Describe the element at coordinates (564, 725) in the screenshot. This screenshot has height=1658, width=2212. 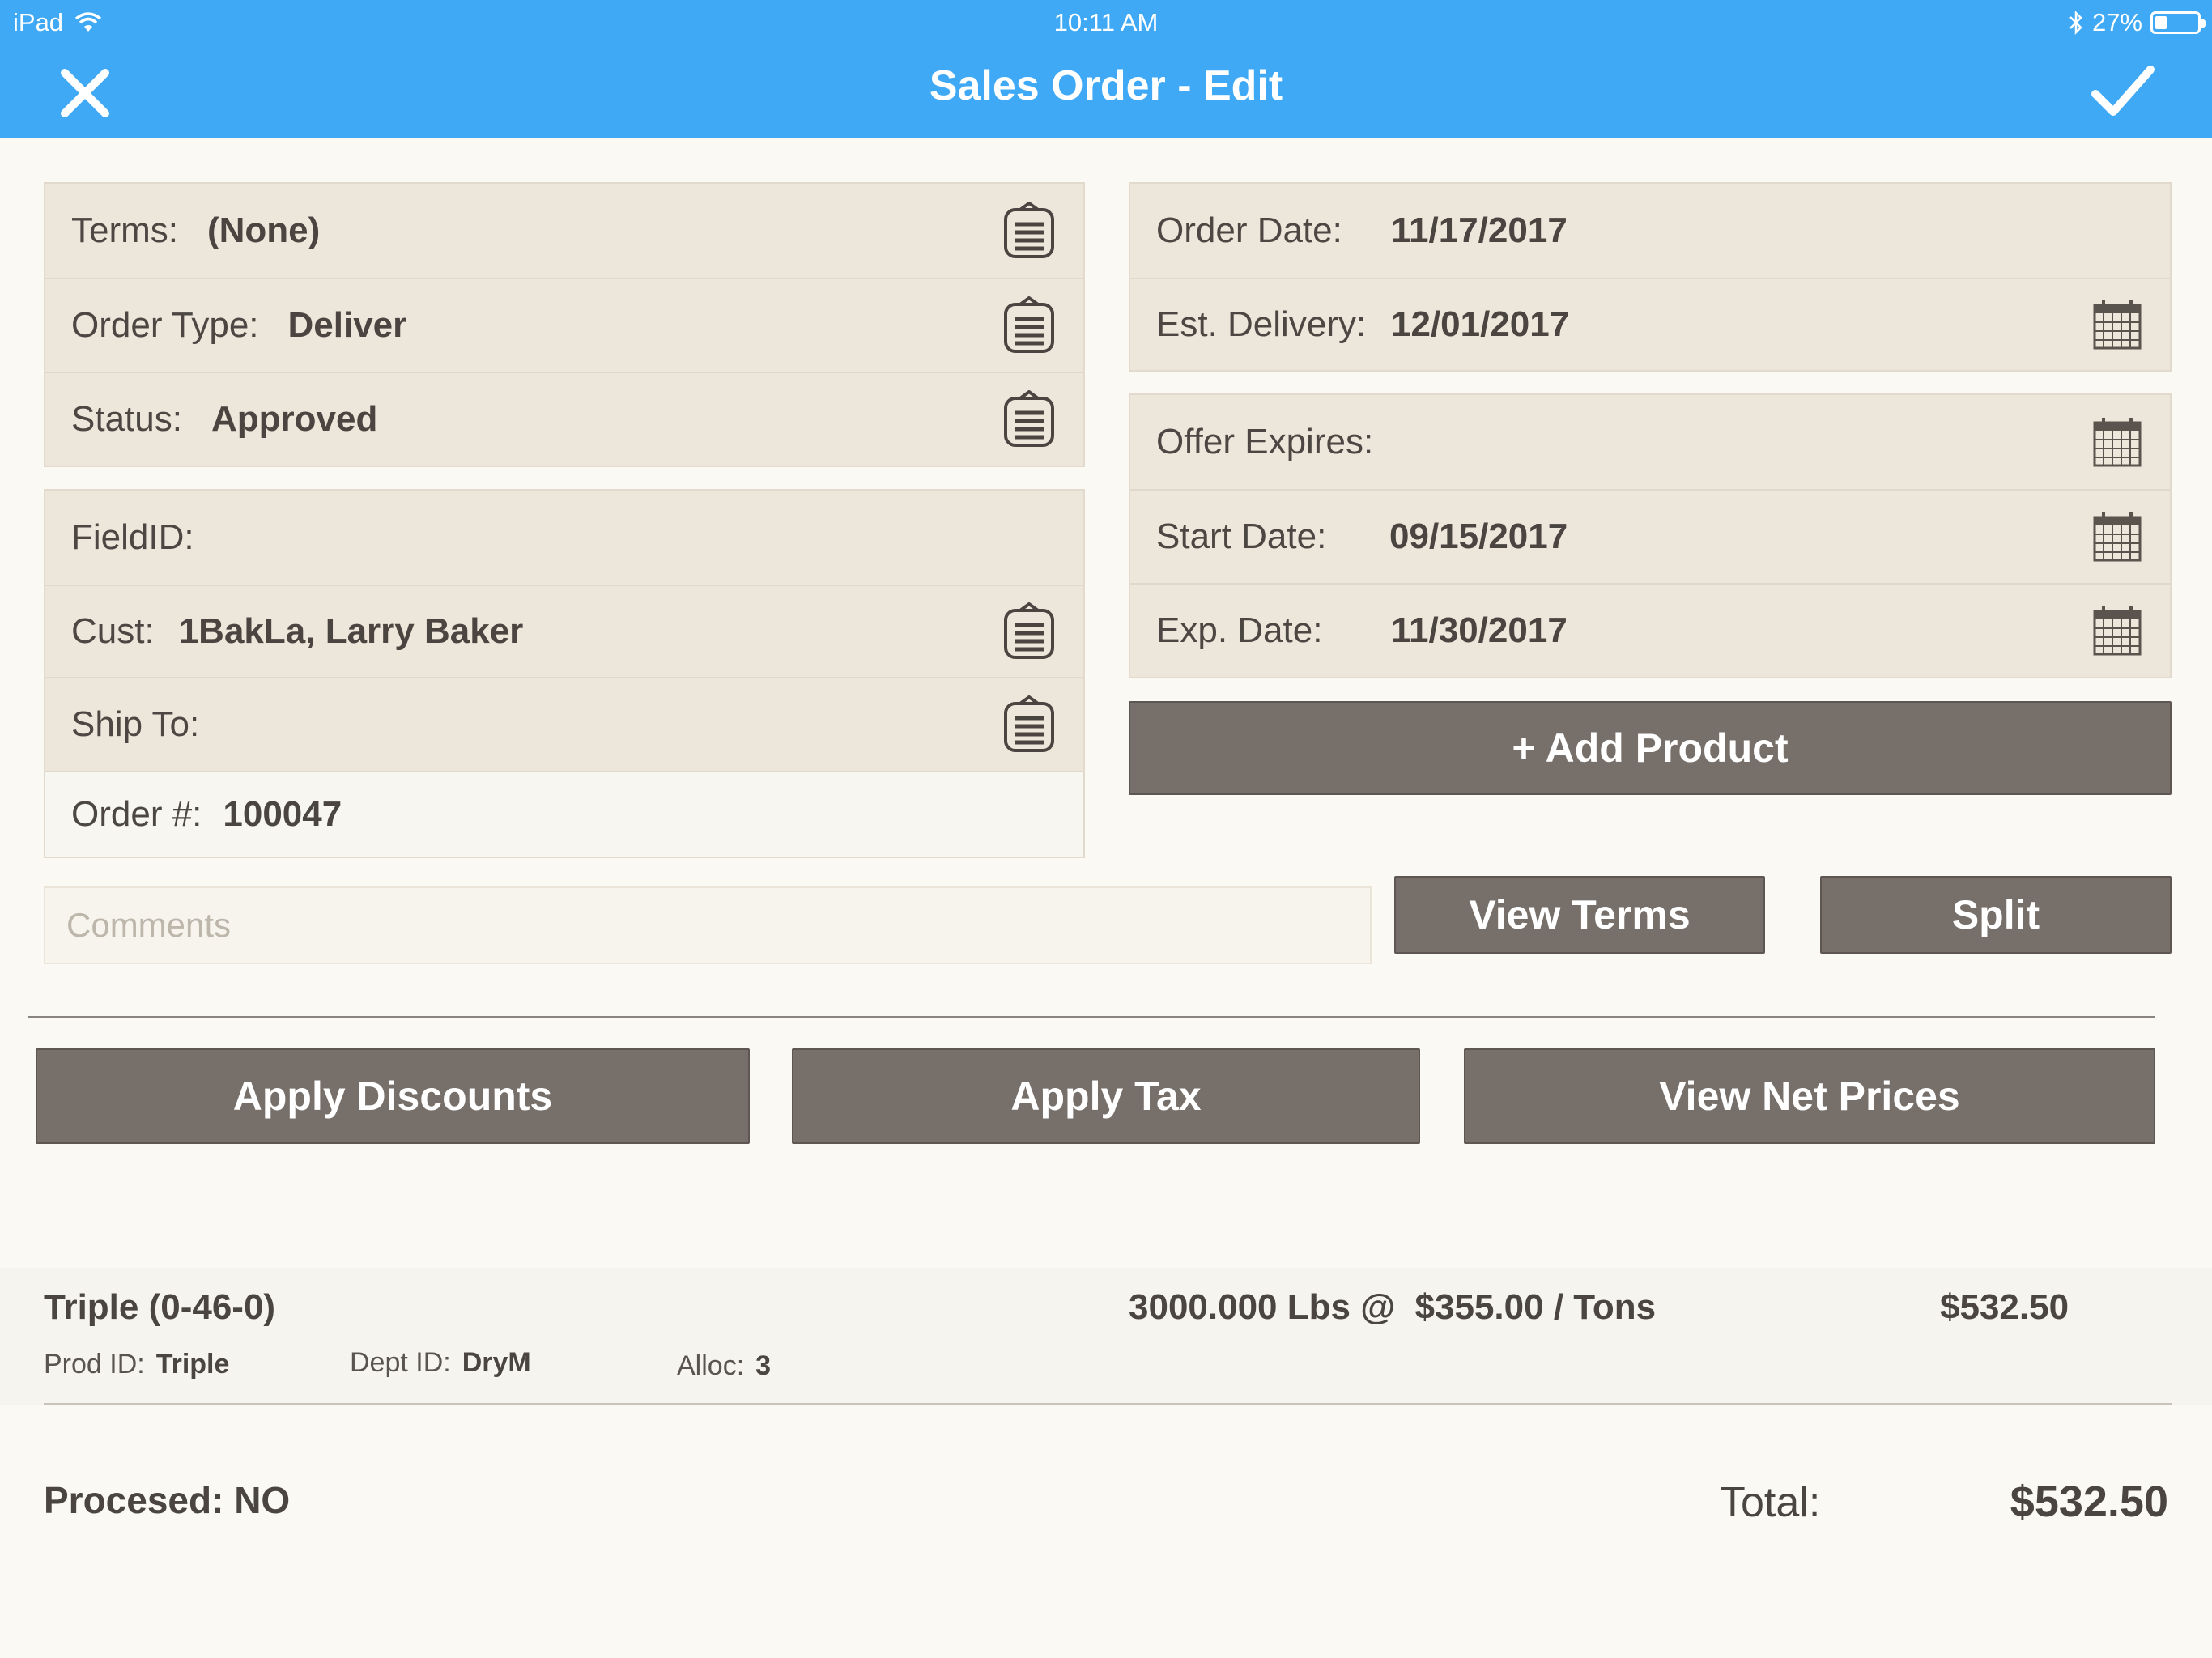
I see `ship-to-row: Ship To:` at that location.